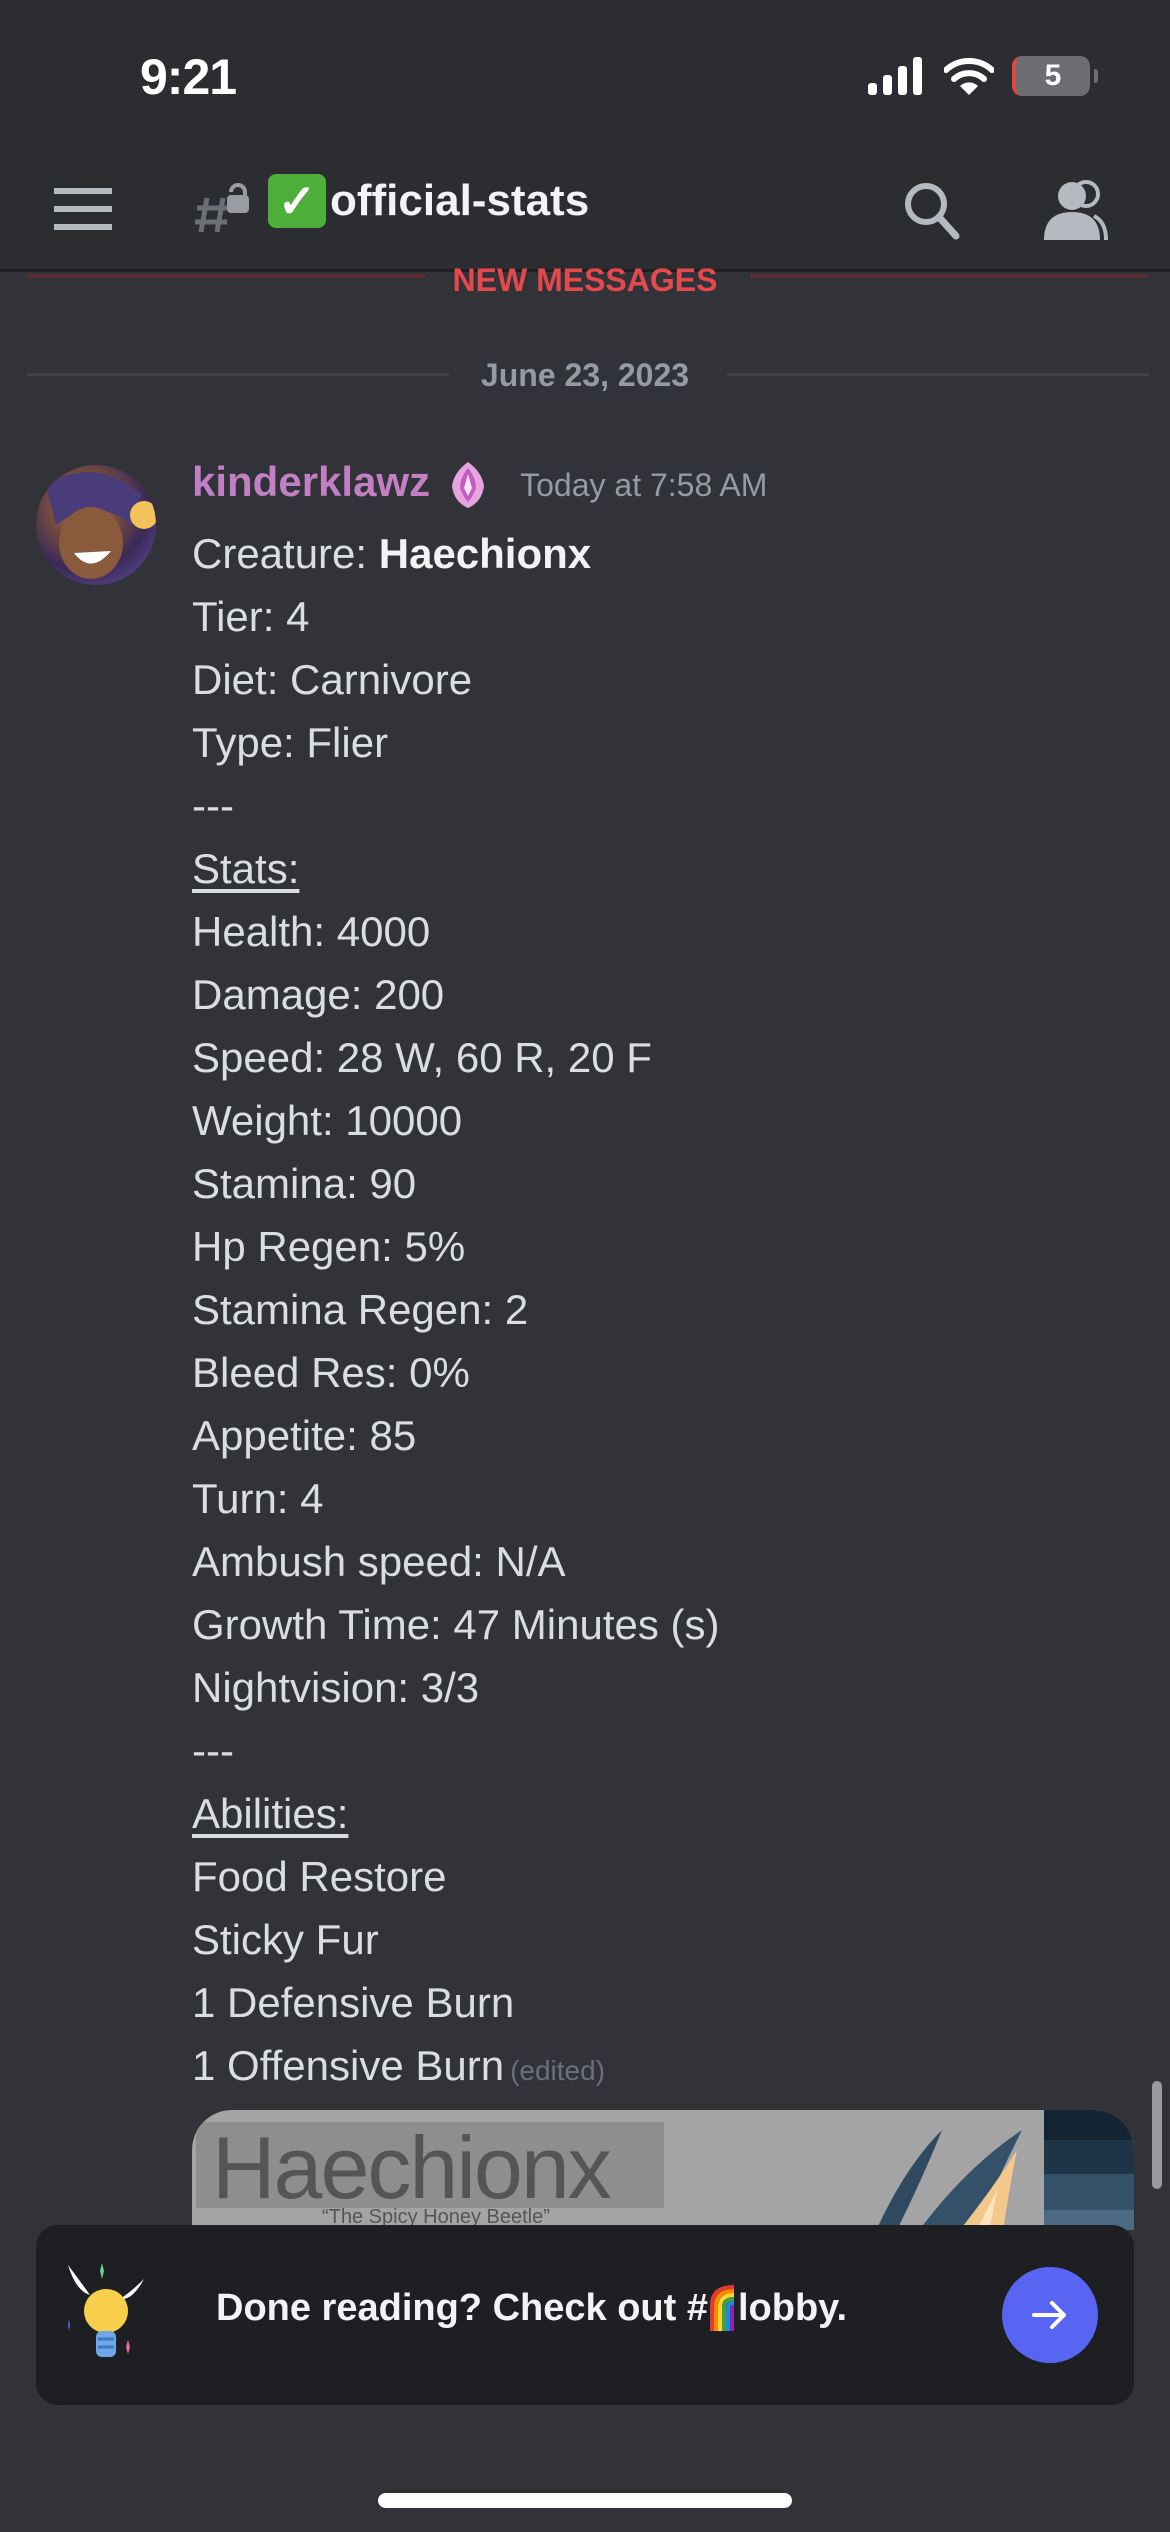 This screenshot has width=1170, height=2532. I want to click on stat-line: Turn: 4, so click(258, 1498).